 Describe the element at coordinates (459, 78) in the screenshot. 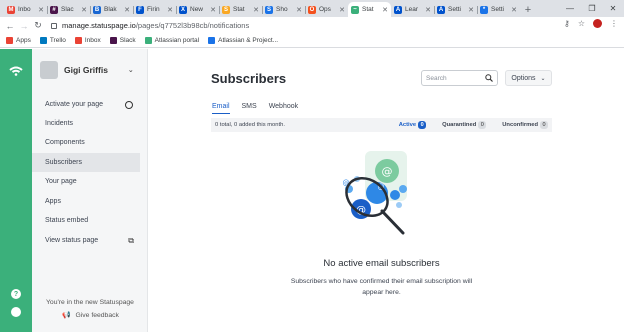

I see `search-input: Search` at that location.